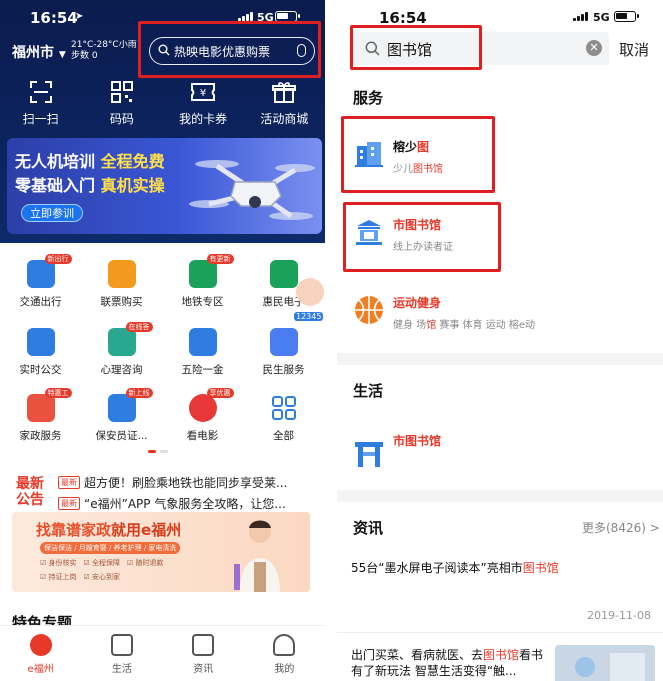 Image resolution: width=663 pixels, height=681 pixels. I want to click on ad-check: 身份核实, so click(62, 563).